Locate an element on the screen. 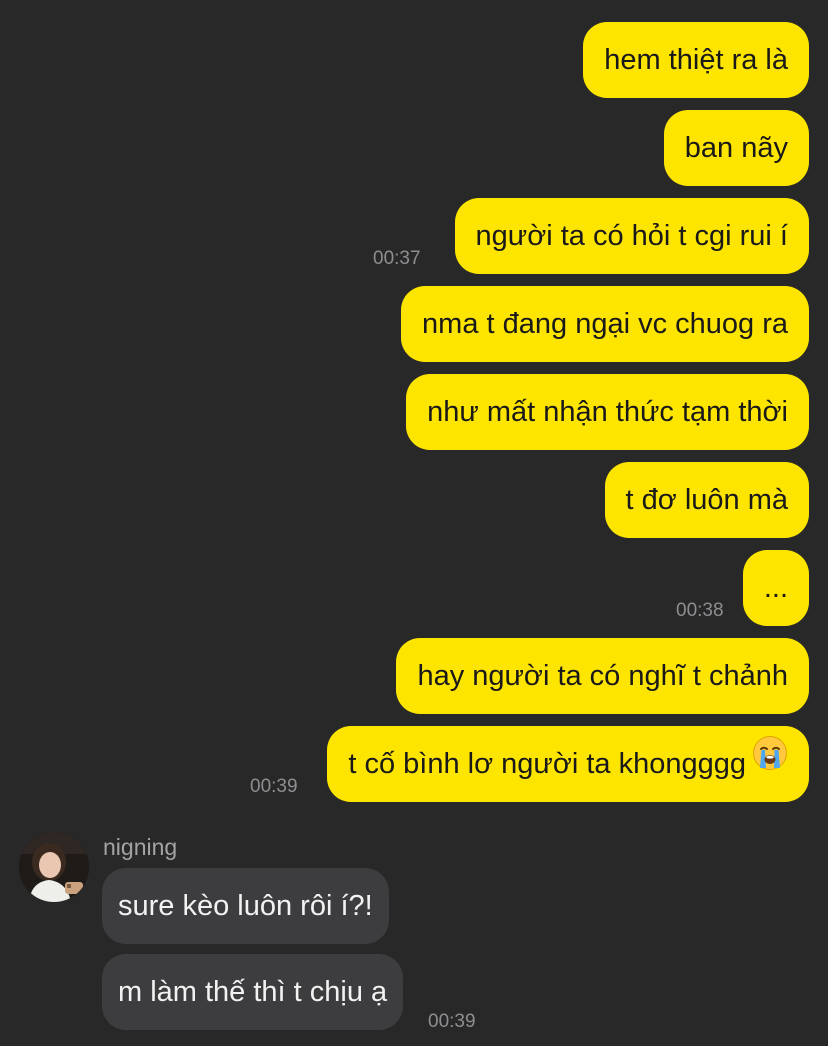 The height and width of the screenshot is (1046, 828). outgoing-message: nma t đang ngại vc chuog ra is located at coordinates (605, 324).